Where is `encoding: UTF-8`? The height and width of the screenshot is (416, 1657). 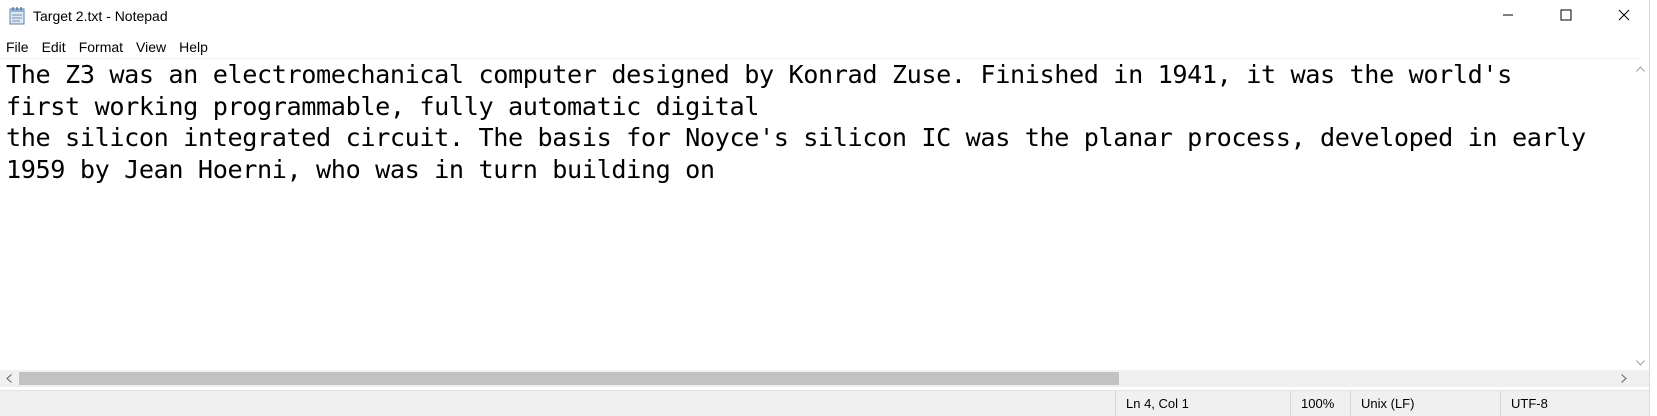 encoding: UTF-8 is located at coordinates (1574, 403).